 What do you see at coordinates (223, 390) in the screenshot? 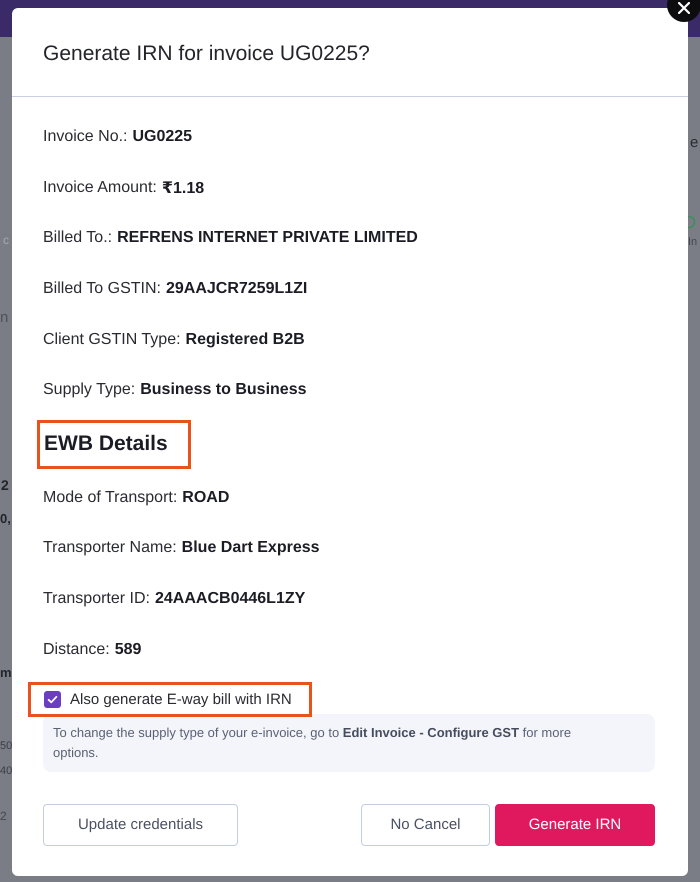
I see `field-value: Business to Business` at bounding box center [223, 390].